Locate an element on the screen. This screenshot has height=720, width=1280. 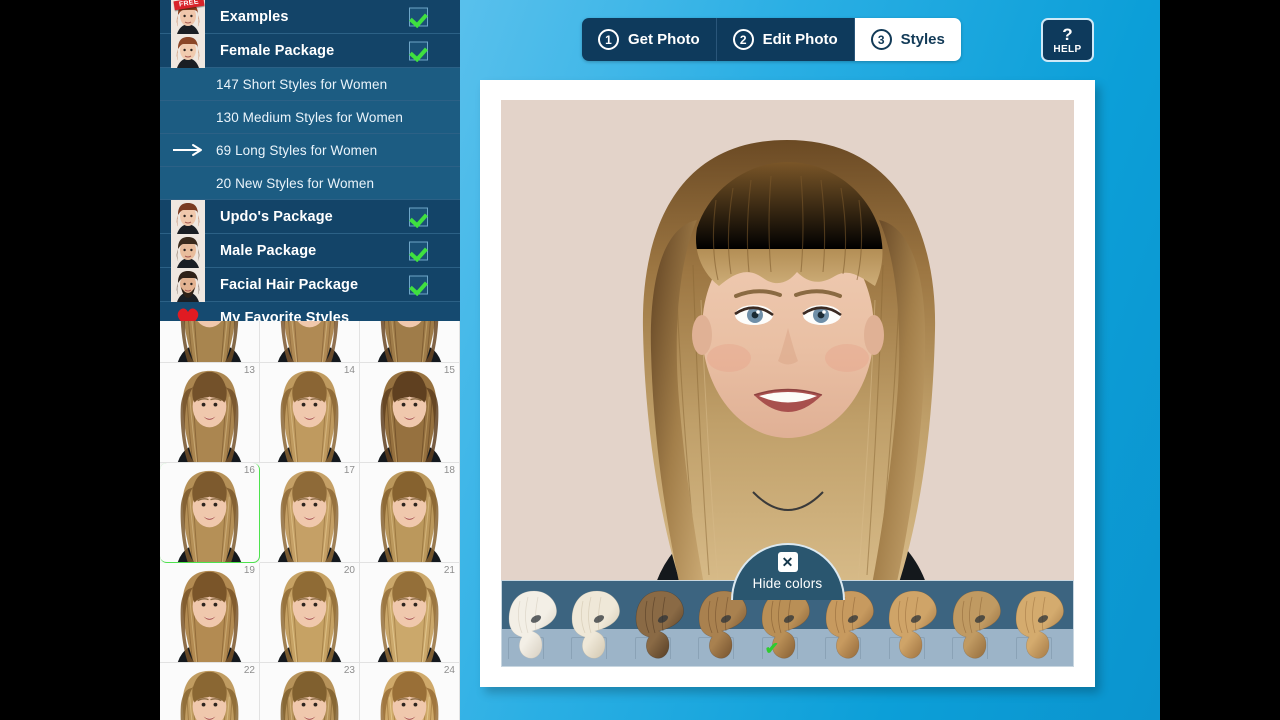
style-thumbnail-17: 17 is located at coordinates (310, 513).